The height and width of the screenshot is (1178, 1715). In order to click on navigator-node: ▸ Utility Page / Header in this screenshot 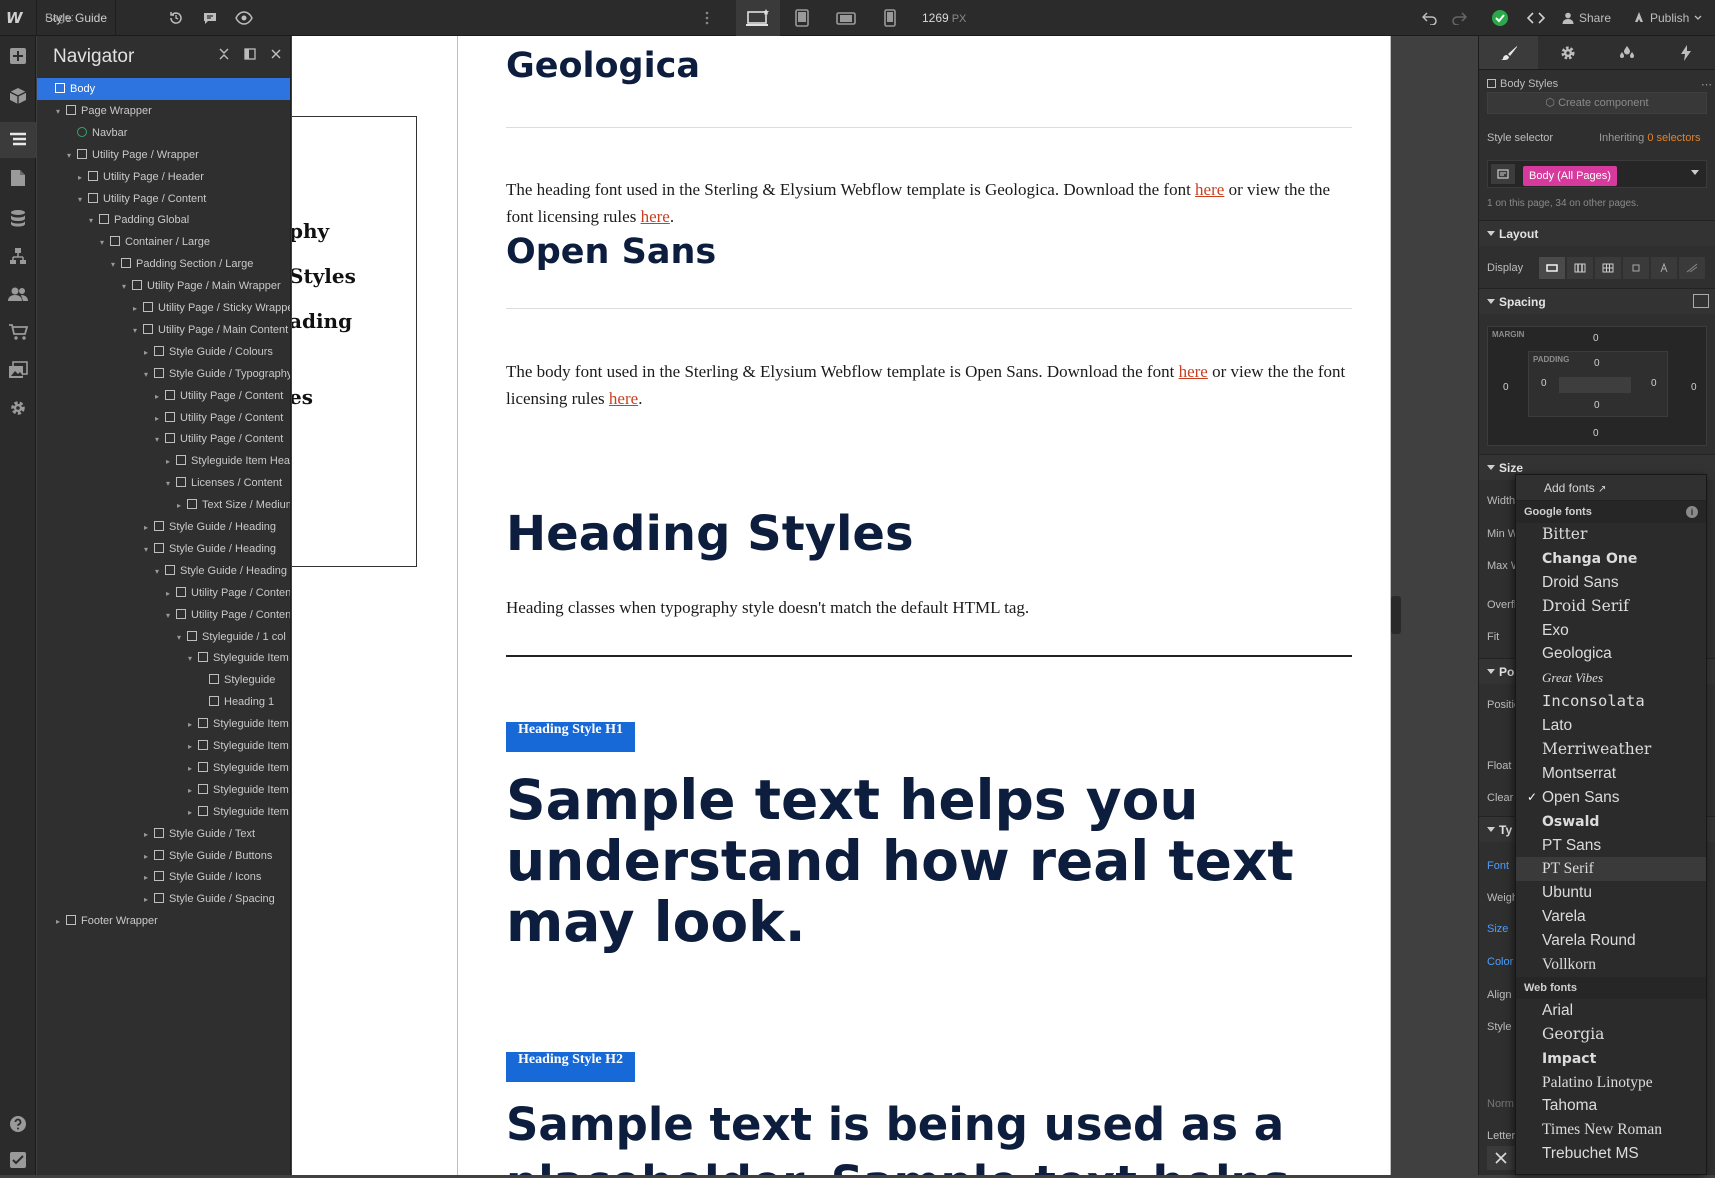, I will do `click(163, 177)`.